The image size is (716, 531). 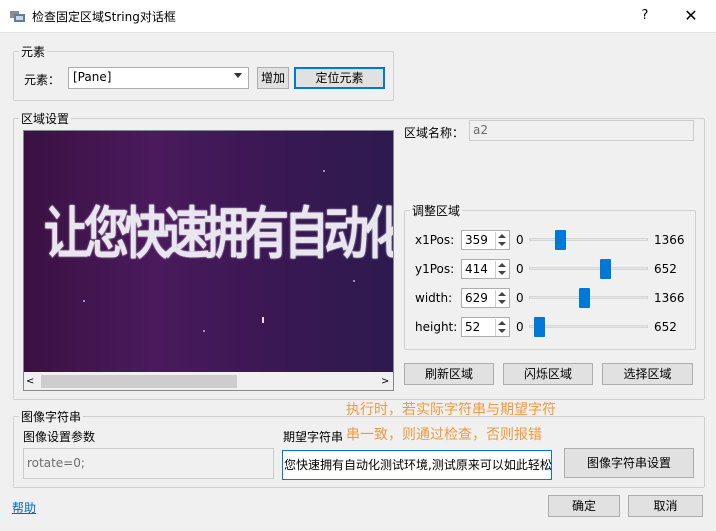 I want to click on region-settings-title: 区域设置, so click(x=45, y=118).